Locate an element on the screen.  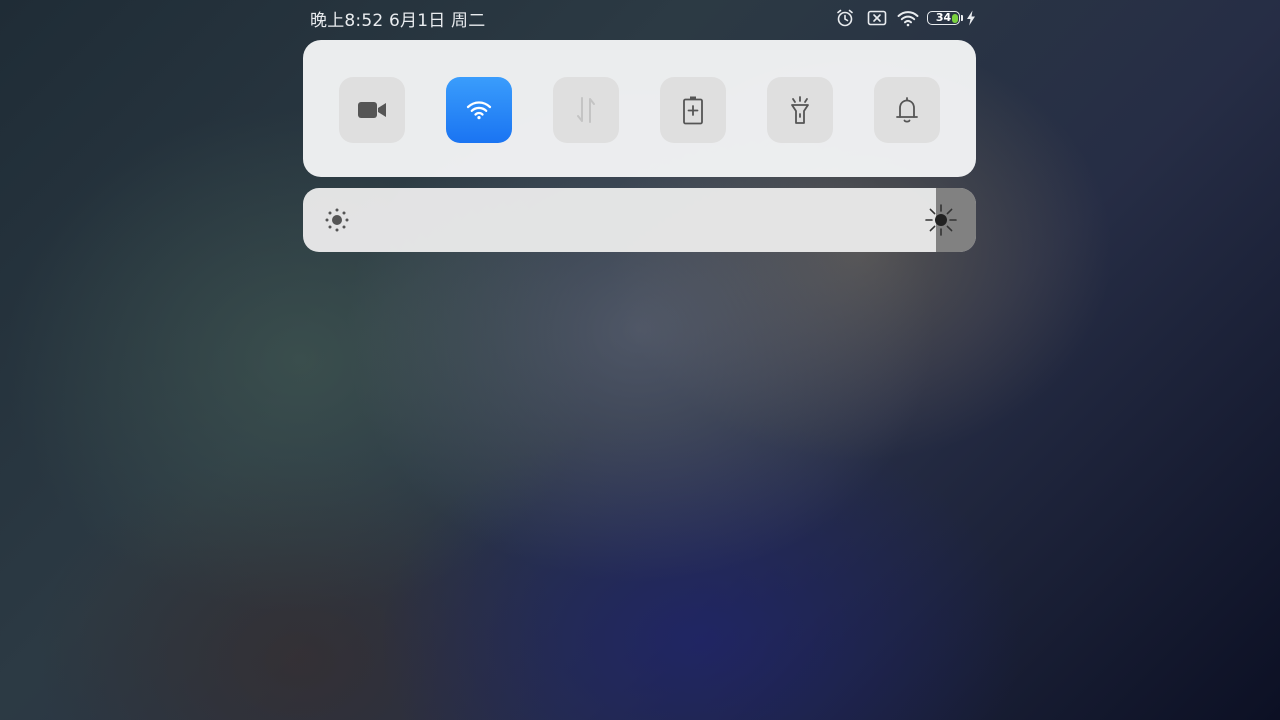
battery-icon: 34 is located at coordinates (945, 18).